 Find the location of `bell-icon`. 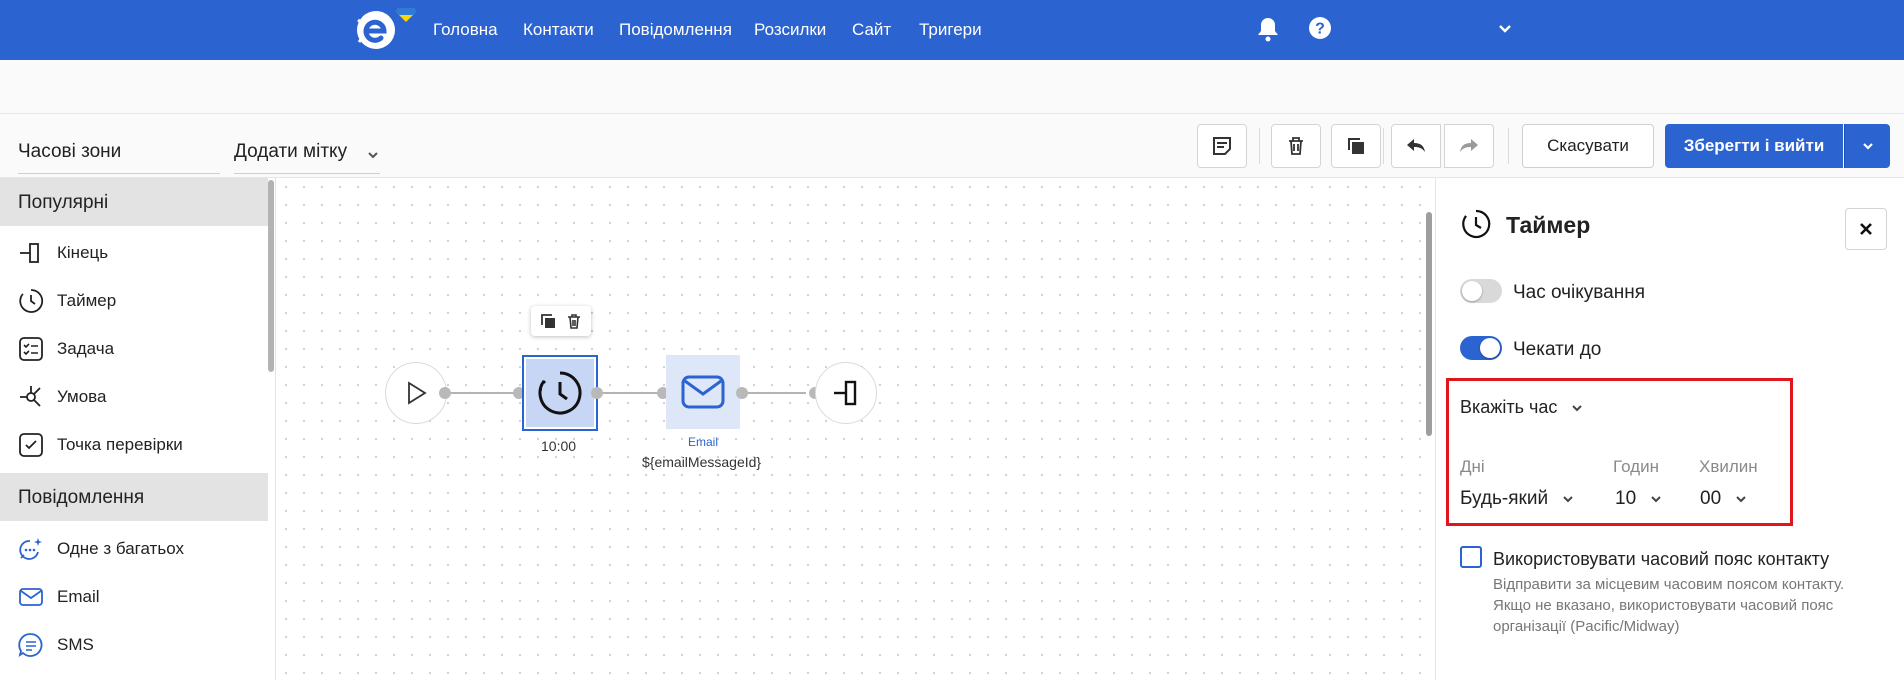

bell-icon is located at coordinates (1269, 29).